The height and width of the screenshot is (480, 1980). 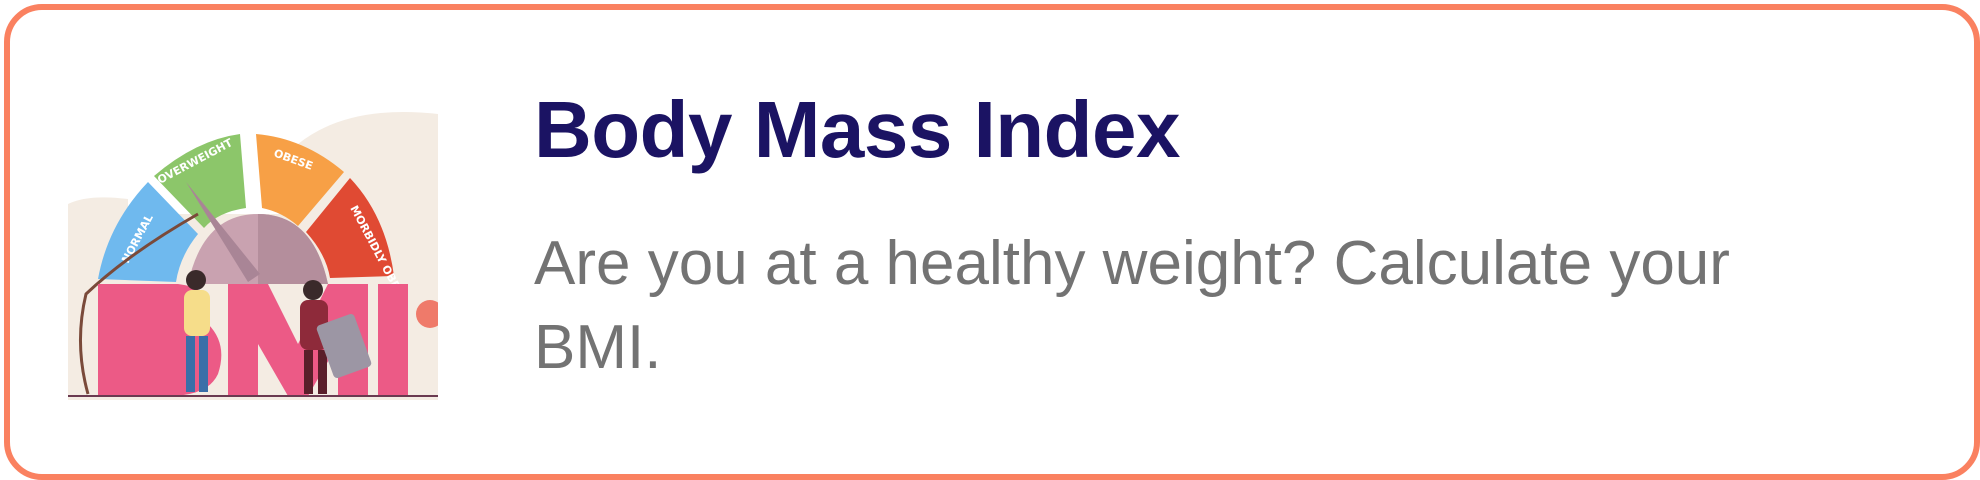 What do you see at coordinates (1184, 130) in the screenshot?
I see `card-title: Body Mass Index` at bounding box center [1184, 130].